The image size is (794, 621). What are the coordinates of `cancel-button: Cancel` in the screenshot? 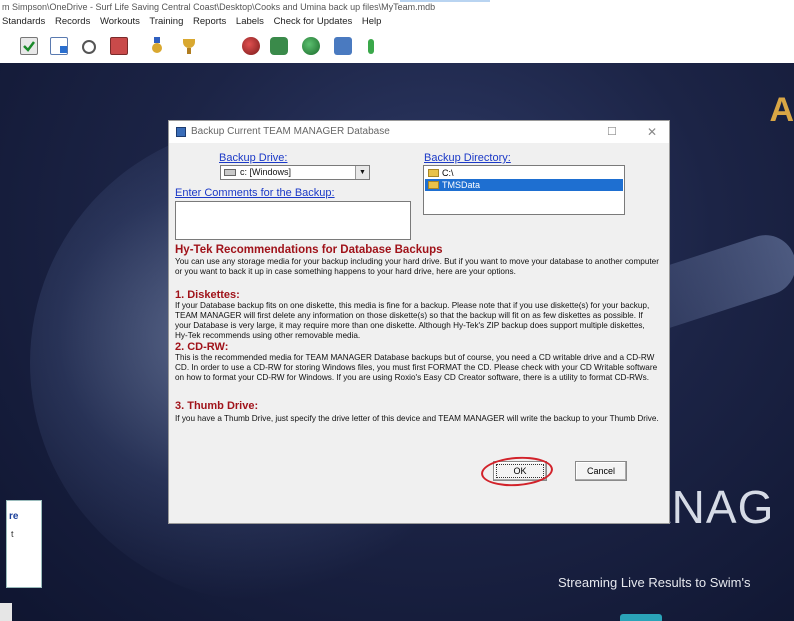 It's located at (601, 471).